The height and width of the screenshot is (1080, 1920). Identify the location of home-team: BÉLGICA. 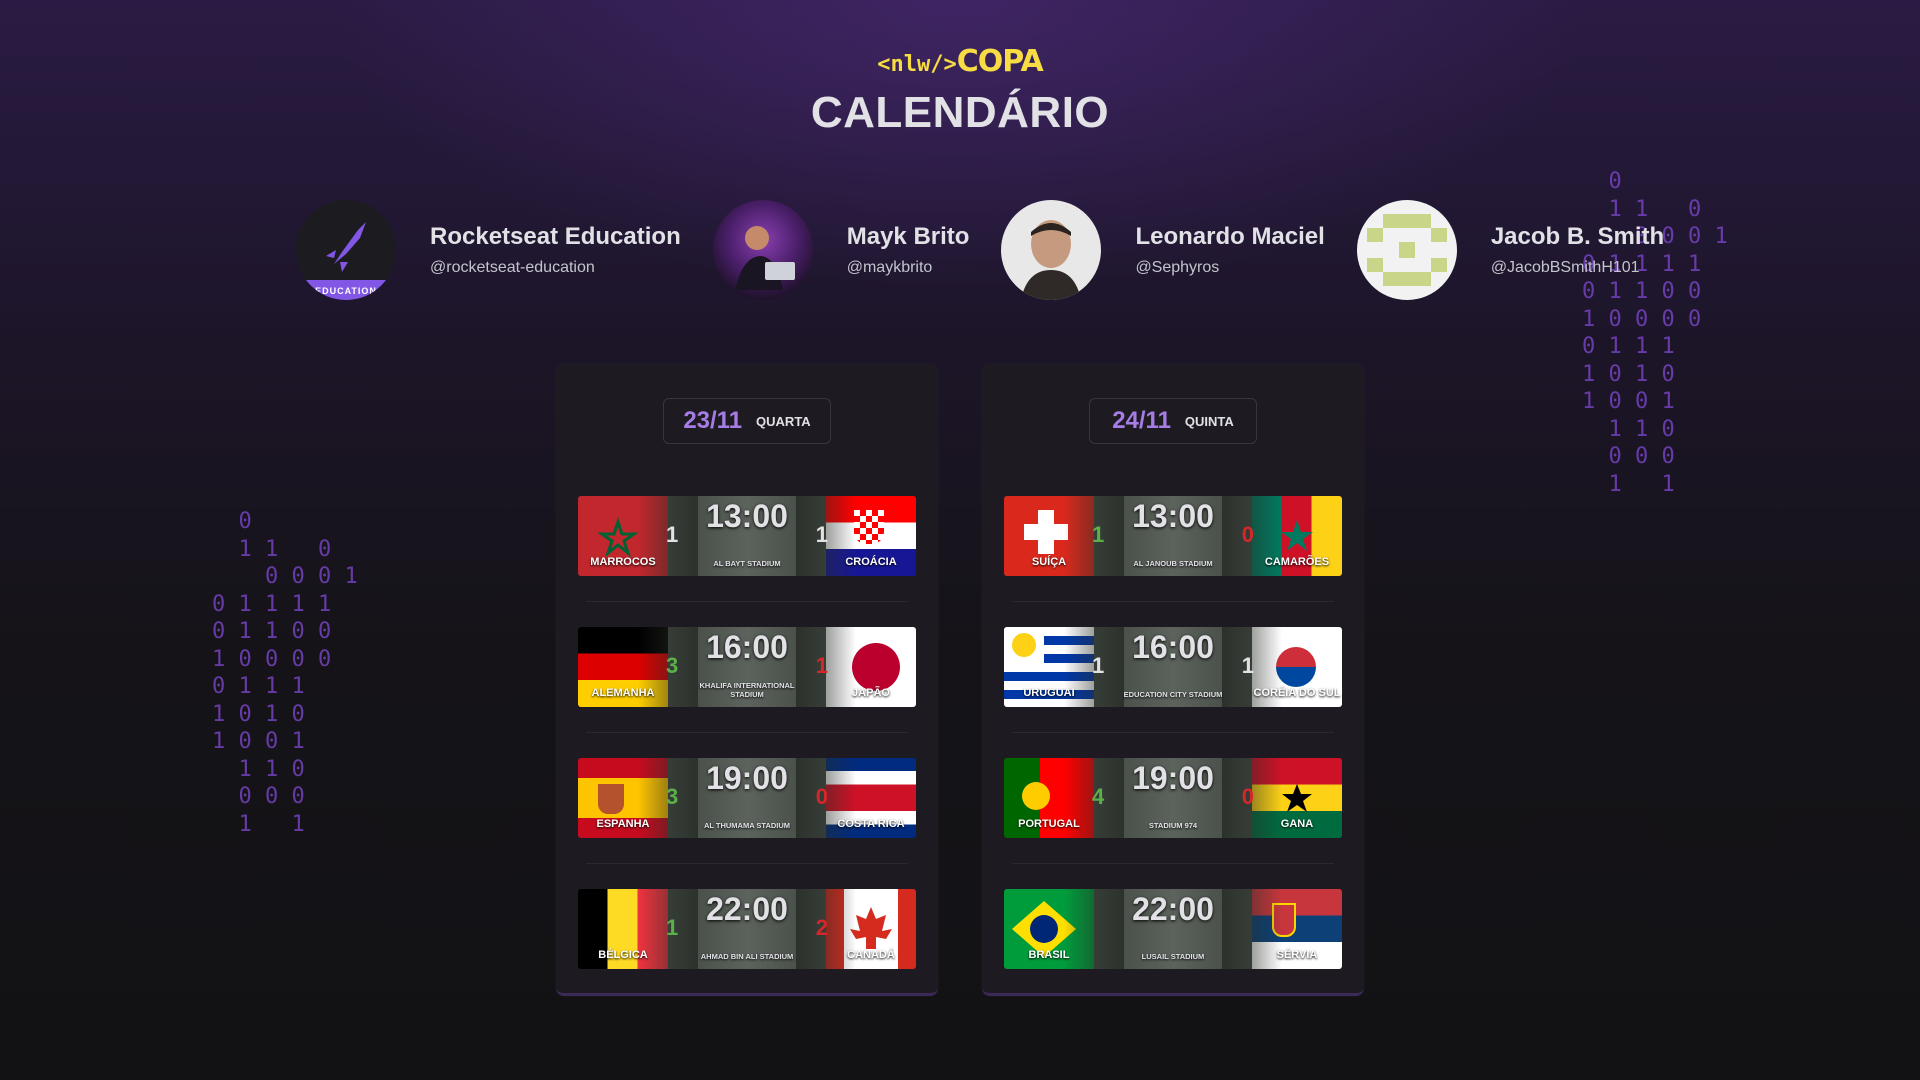
(623, 955).